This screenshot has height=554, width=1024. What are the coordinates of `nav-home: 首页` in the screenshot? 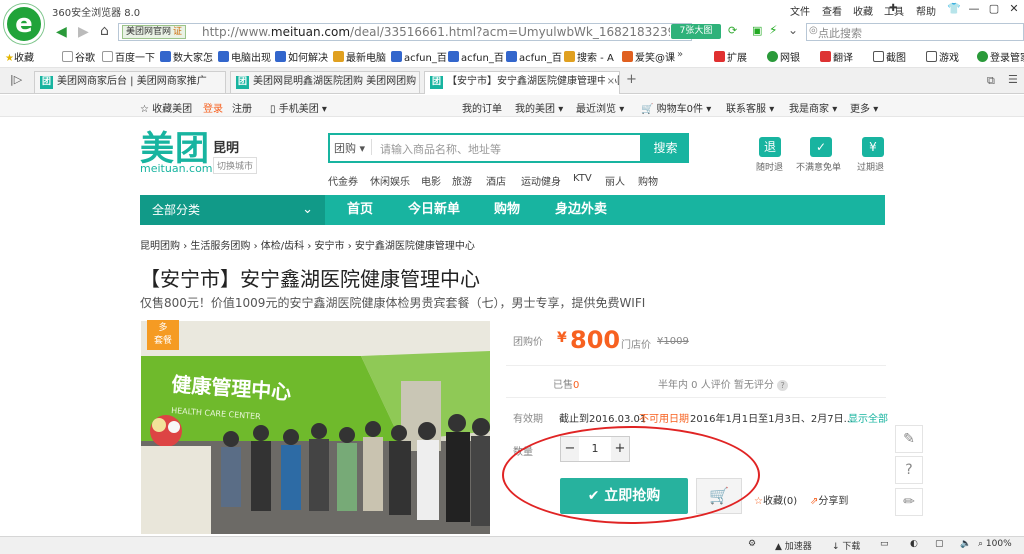 It's located at (360, 210).